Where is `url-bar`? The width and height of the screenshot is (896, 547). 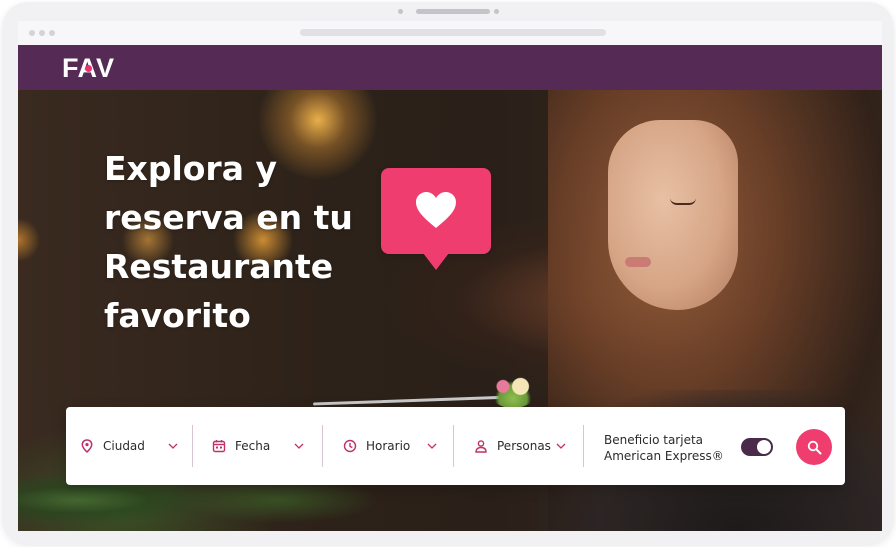
url-bar is located at coordinates (453, 32).